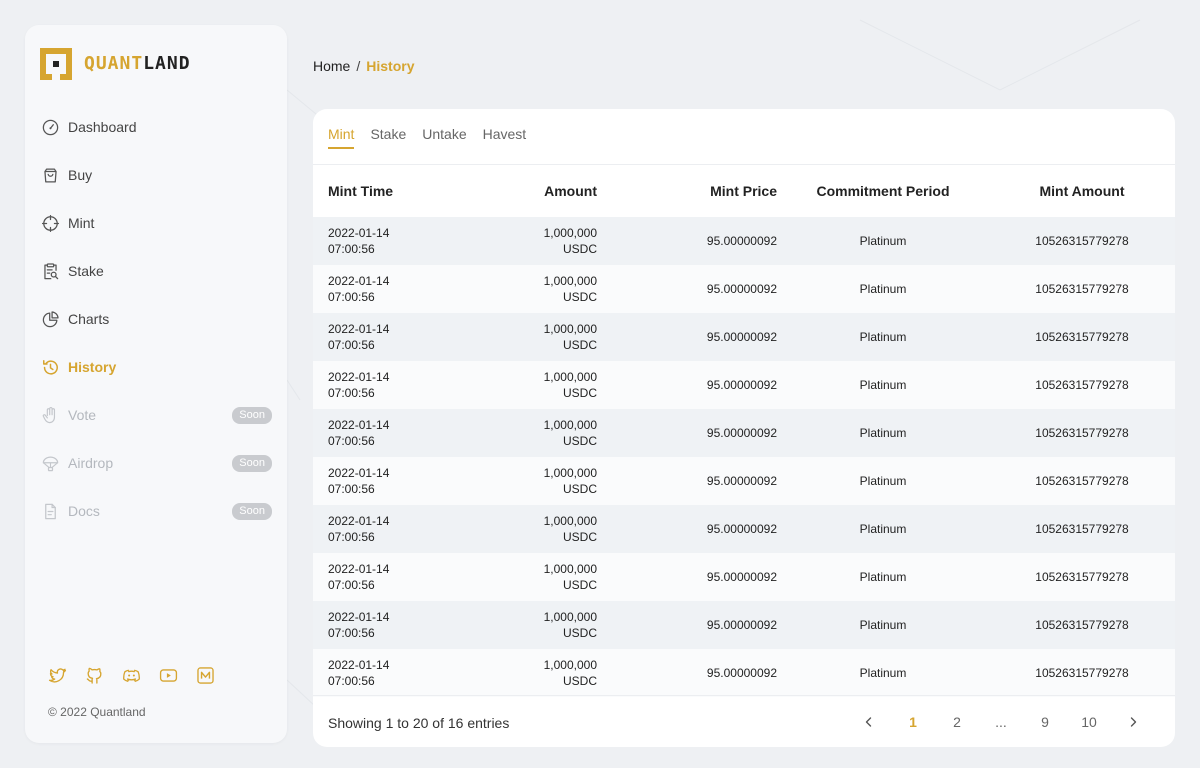  Describe the element at coordinates (913, 722) in the screenshot. I see `page-button-1: 1` at that location.